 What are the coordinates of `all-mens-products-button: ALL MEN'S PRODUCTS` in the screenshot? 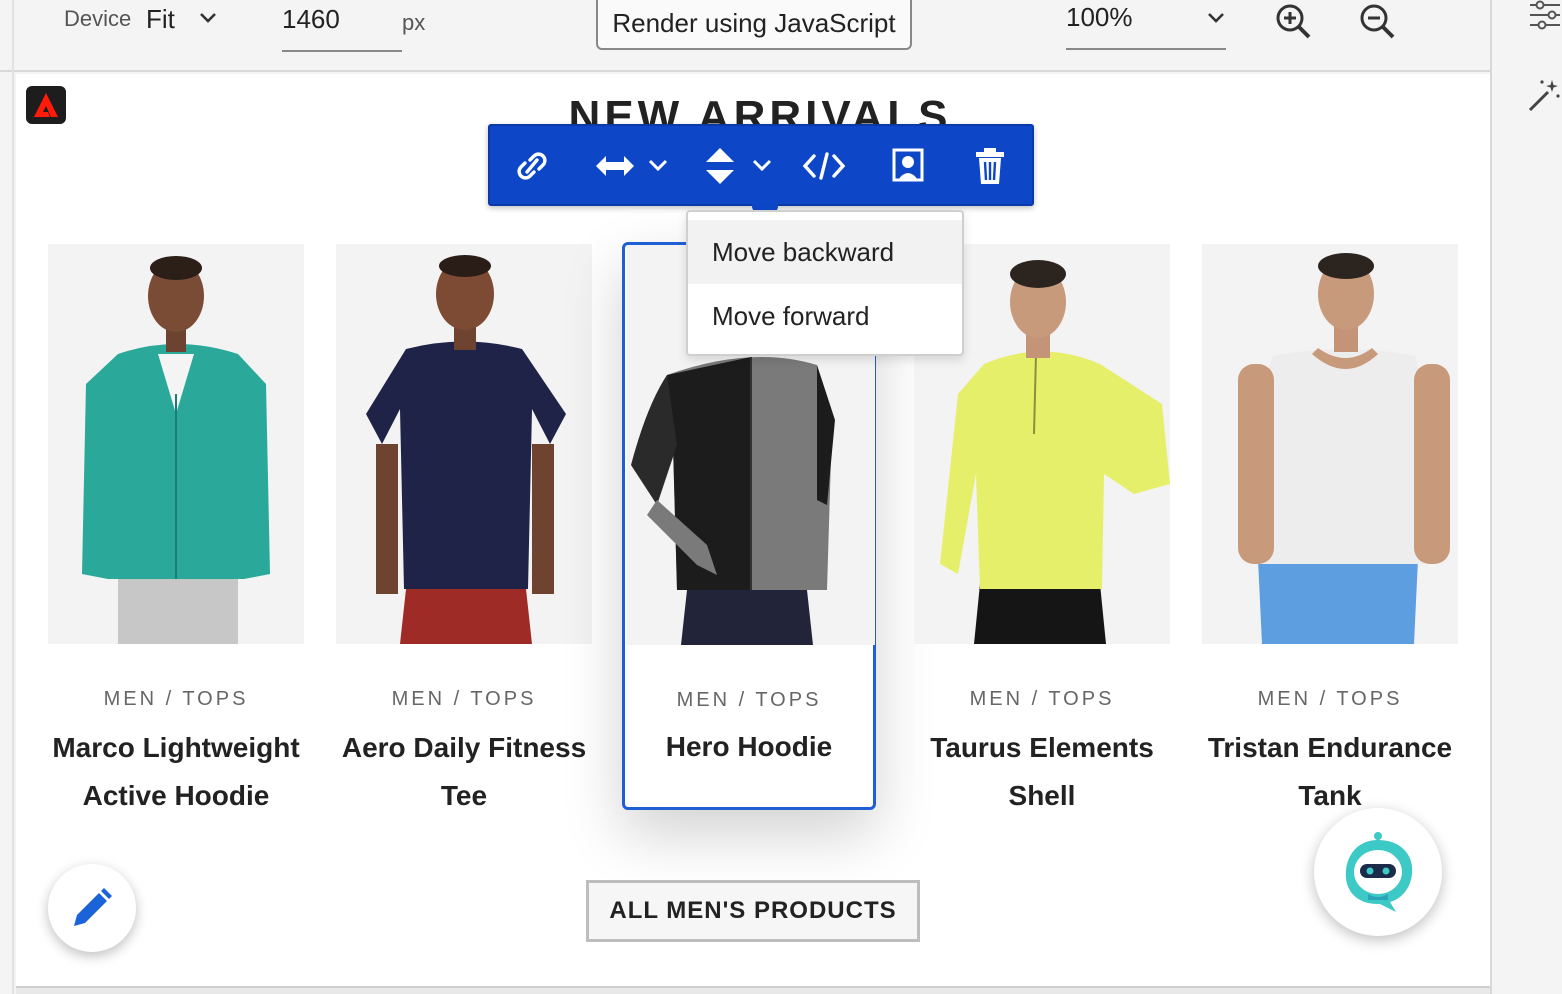 It's located at (753, 911).